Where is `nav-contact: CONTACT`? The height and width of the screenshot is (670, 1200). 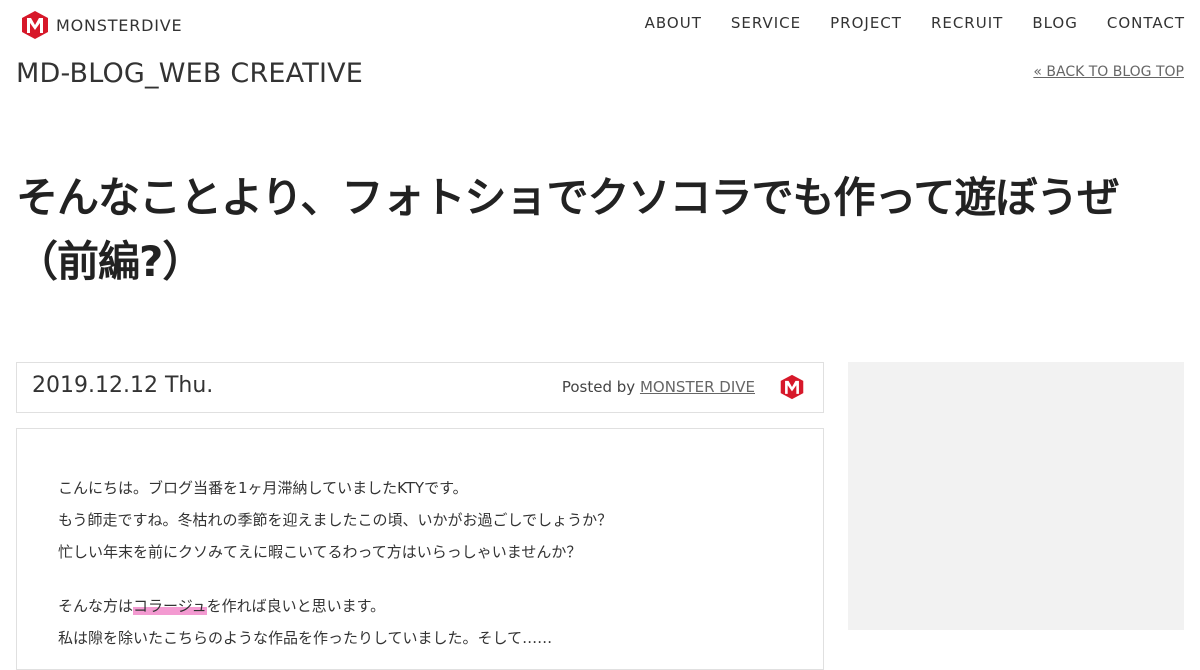 nav-contact: CONTACT is located at coordinates (1146, 23).